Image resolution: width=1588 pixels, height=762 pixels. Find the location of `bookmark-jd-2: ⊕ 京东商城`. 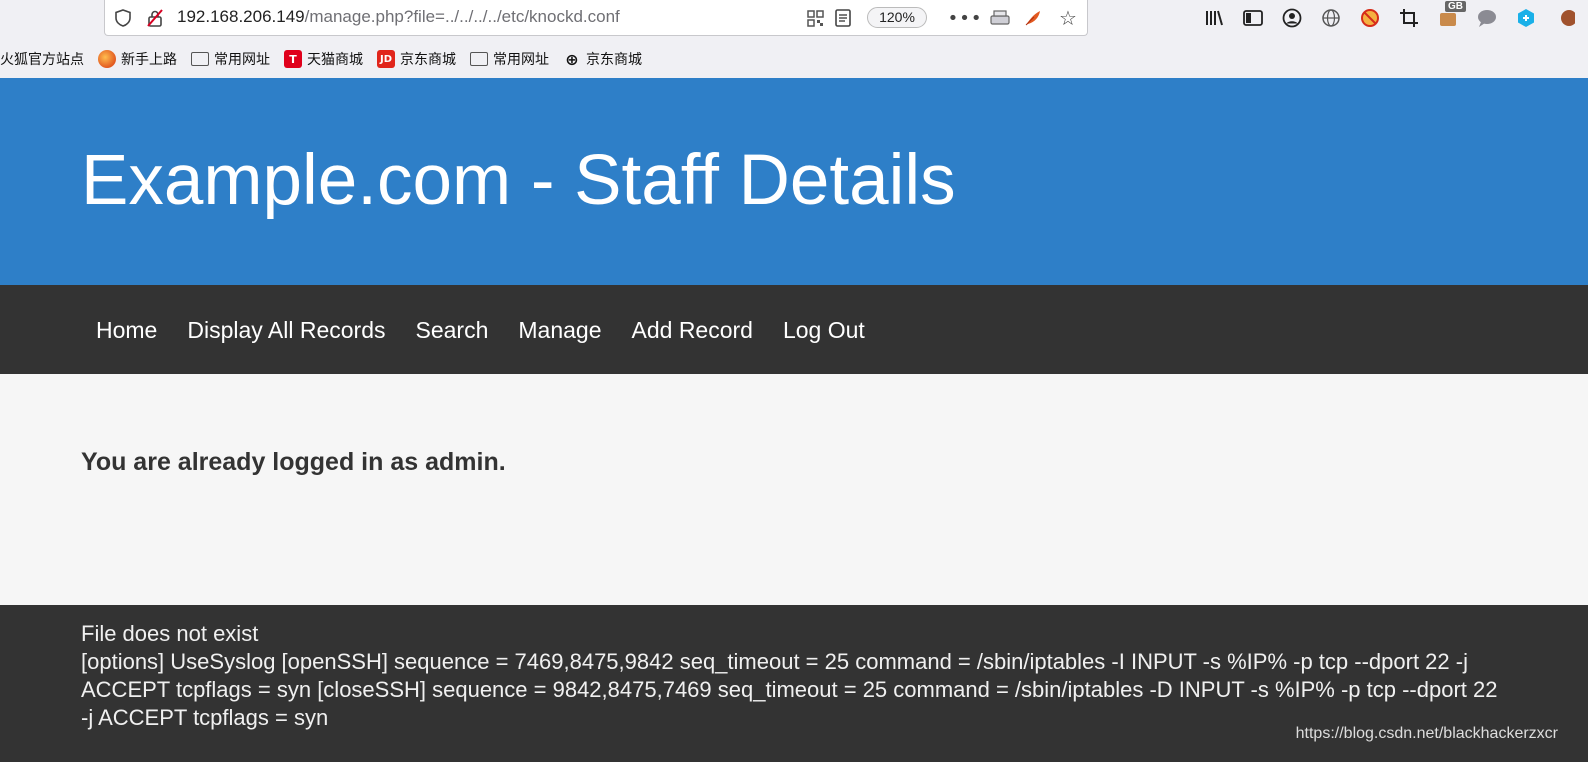

bookmark-jd-2: ⊕ 京东商城 is located at coordinates (602, 59).